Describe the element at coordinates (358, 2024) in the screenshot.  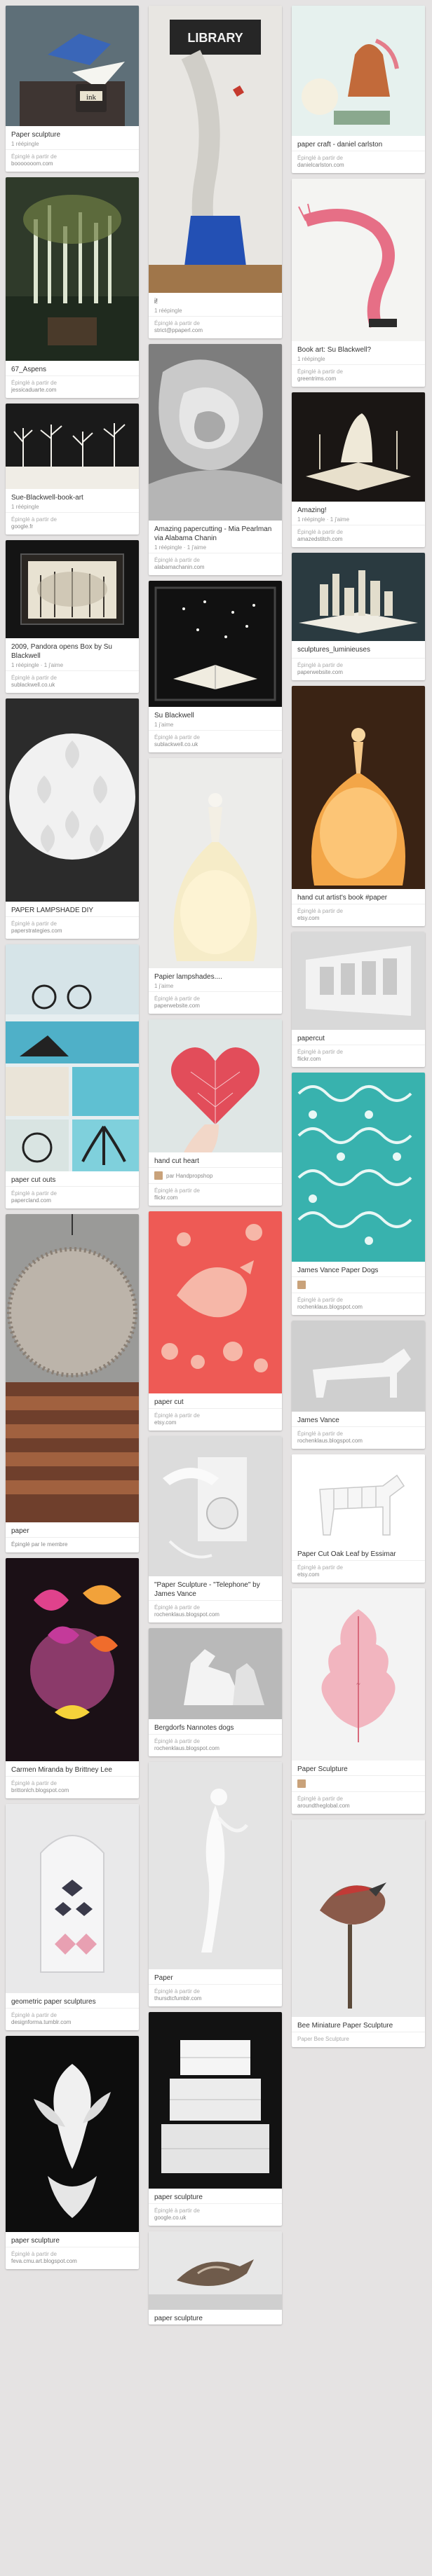
I see `pin-title: Bee Miniature Paper Sculpture` at that location.